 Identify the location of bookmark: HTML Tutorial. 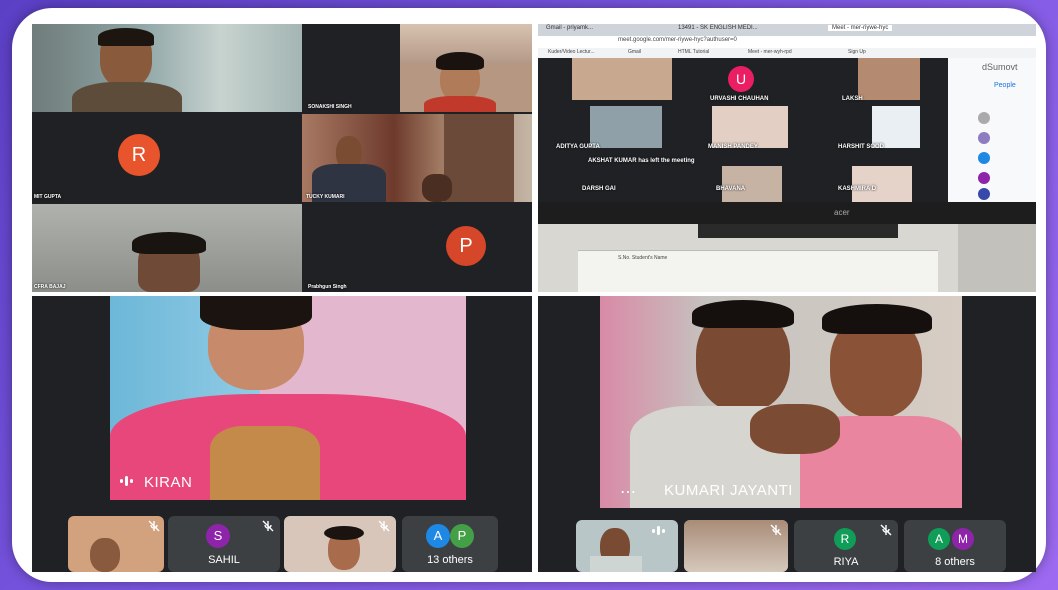
(693, 52).